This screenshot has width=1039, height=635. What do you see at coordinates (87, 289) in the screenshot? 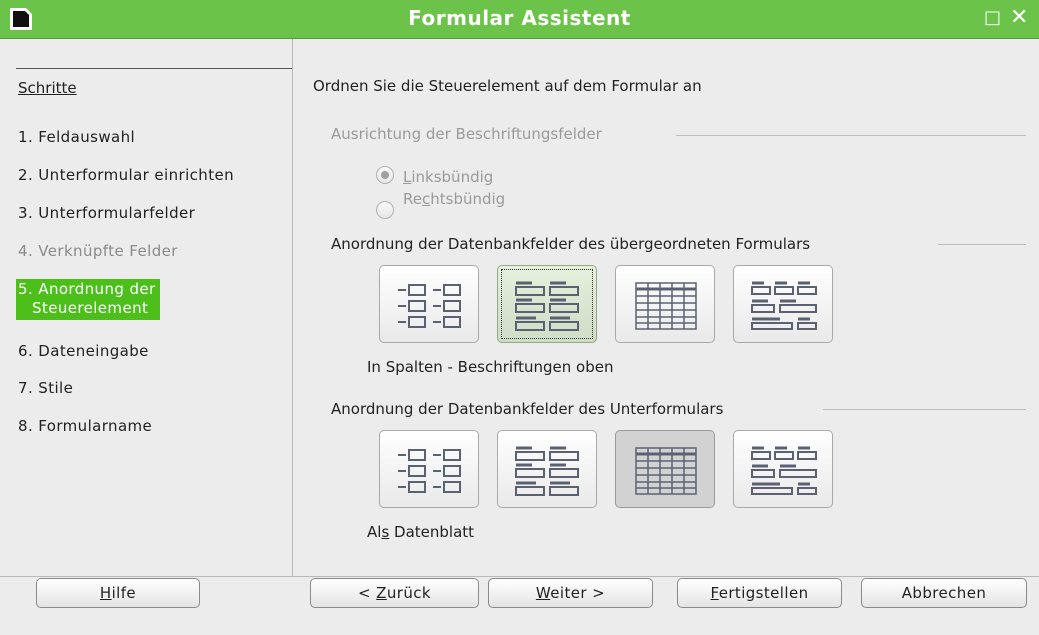
I see `step-anordnung-line1: 5. Anordnung der` at bounding box center [87, 289].